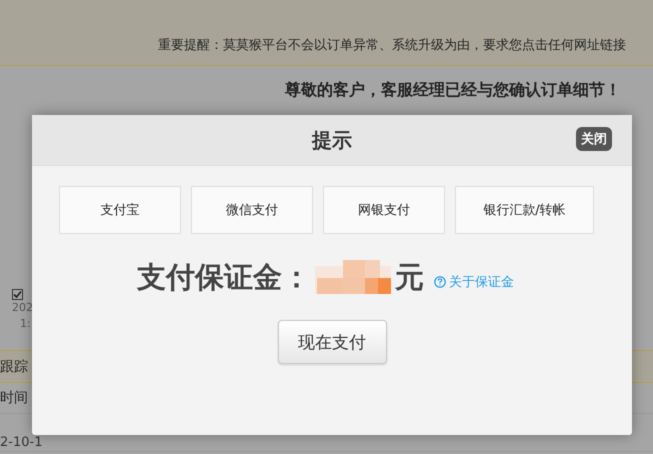  Describe the element at coordinates (332, 342) in the screenshot. I see `pay-button: 现在支付` at that location.